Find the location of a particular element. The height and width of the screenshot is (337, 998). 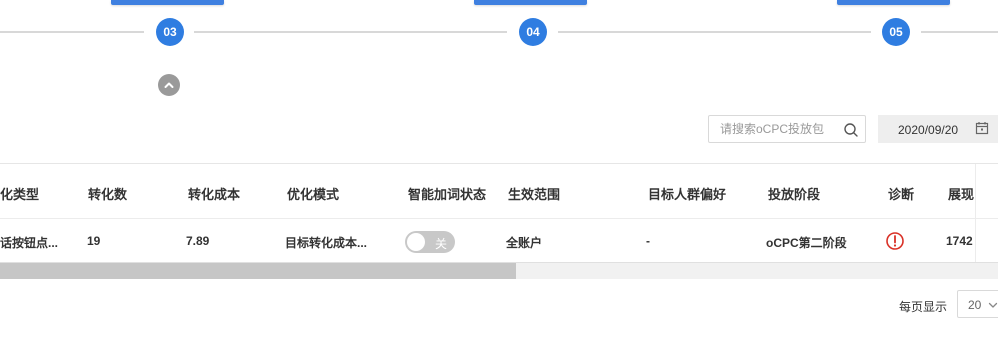

collapse-button is located at coordinates (169, 85).